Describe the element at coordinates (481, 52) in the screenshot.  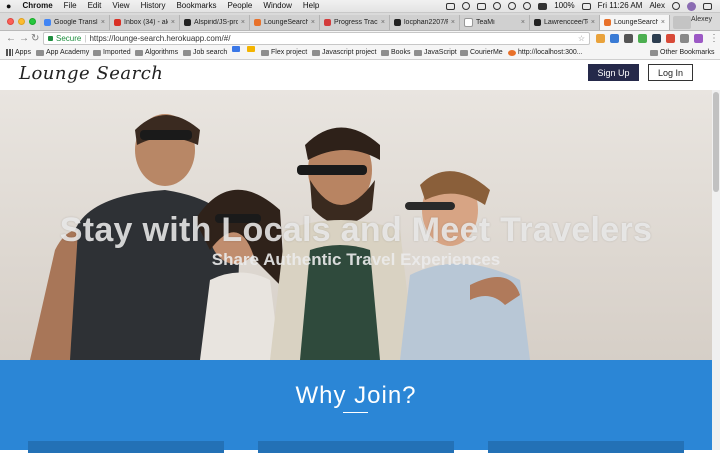
I see `bookmark-item: CourierMe` at that location.